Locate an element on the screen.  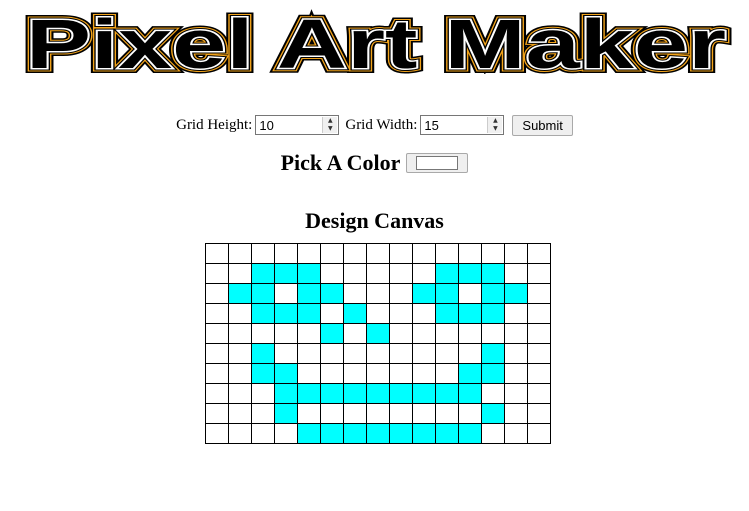
spin-up-icon: ▲ is located at coordinates (495, 121).